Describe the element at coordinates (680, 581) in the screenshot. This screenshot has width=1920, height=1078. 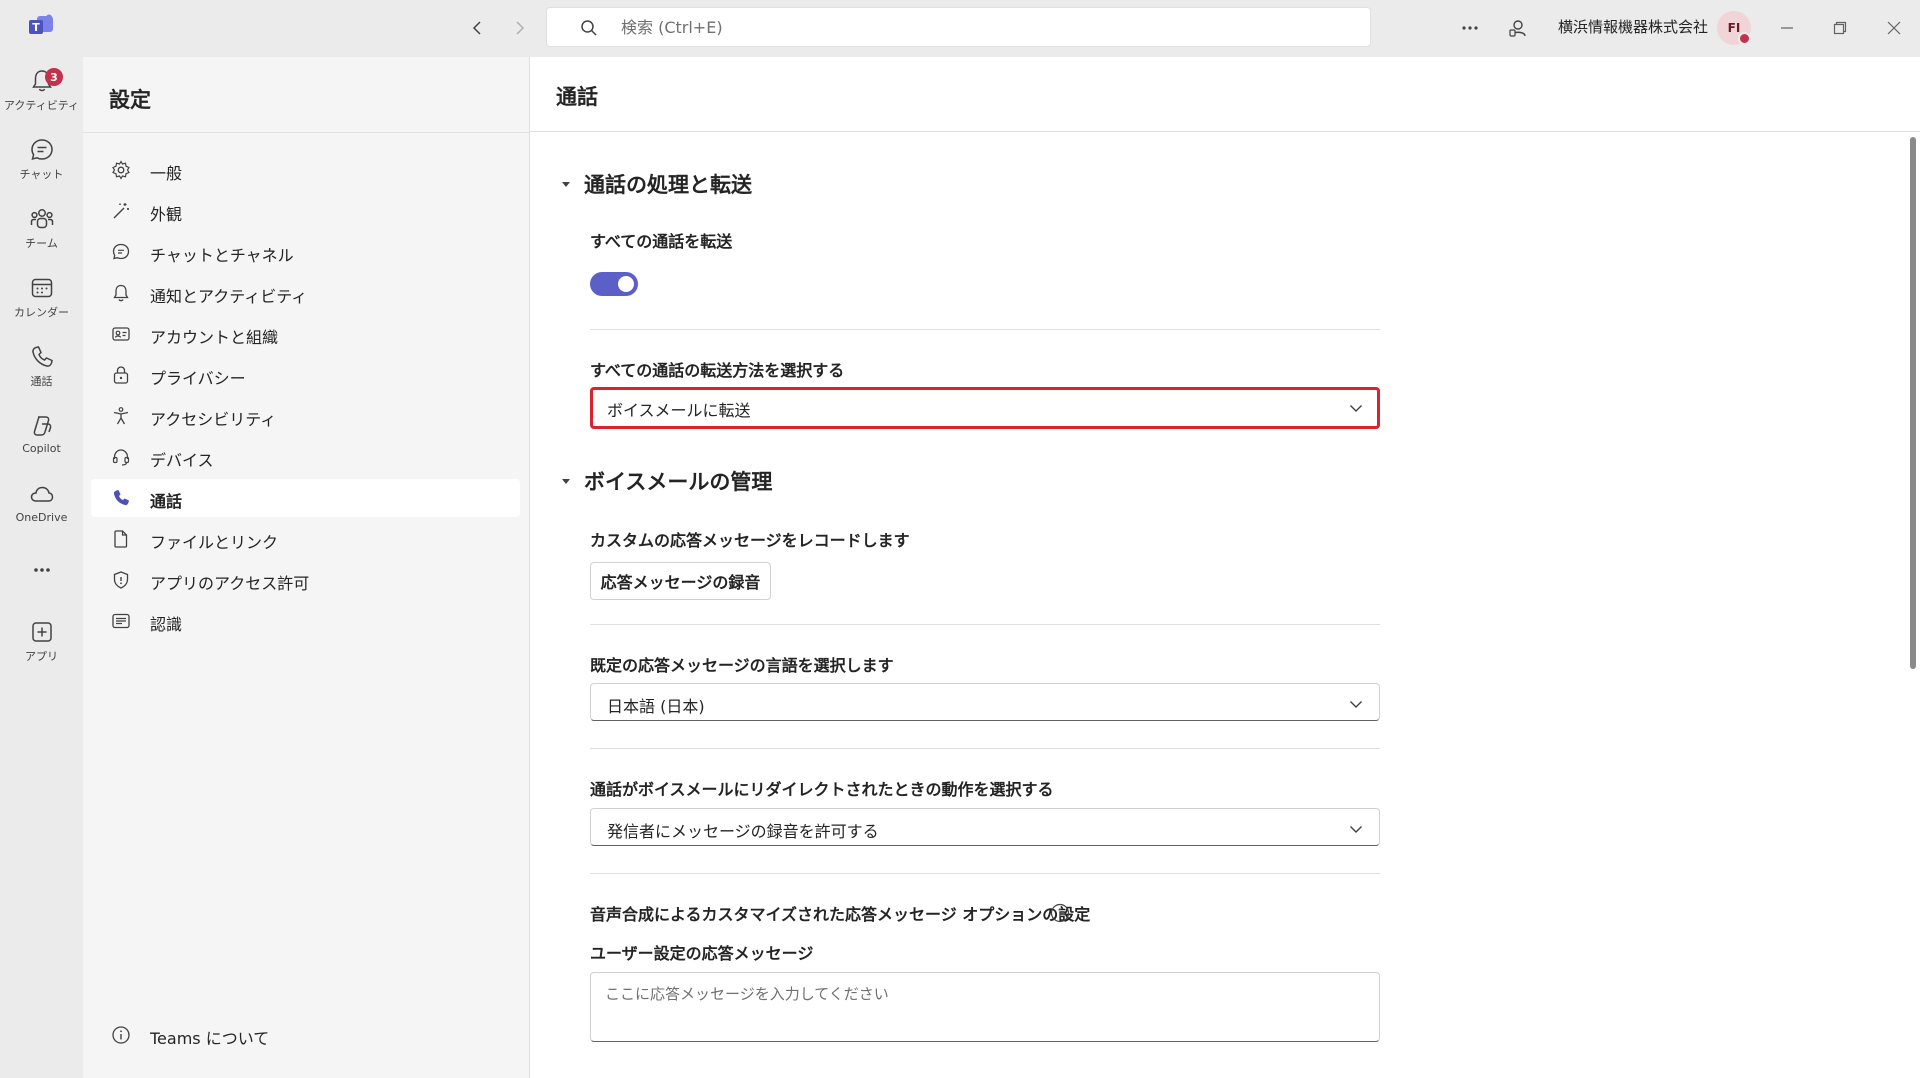
I see `record-greeting-button: 応答メッセージの録音` at that location.